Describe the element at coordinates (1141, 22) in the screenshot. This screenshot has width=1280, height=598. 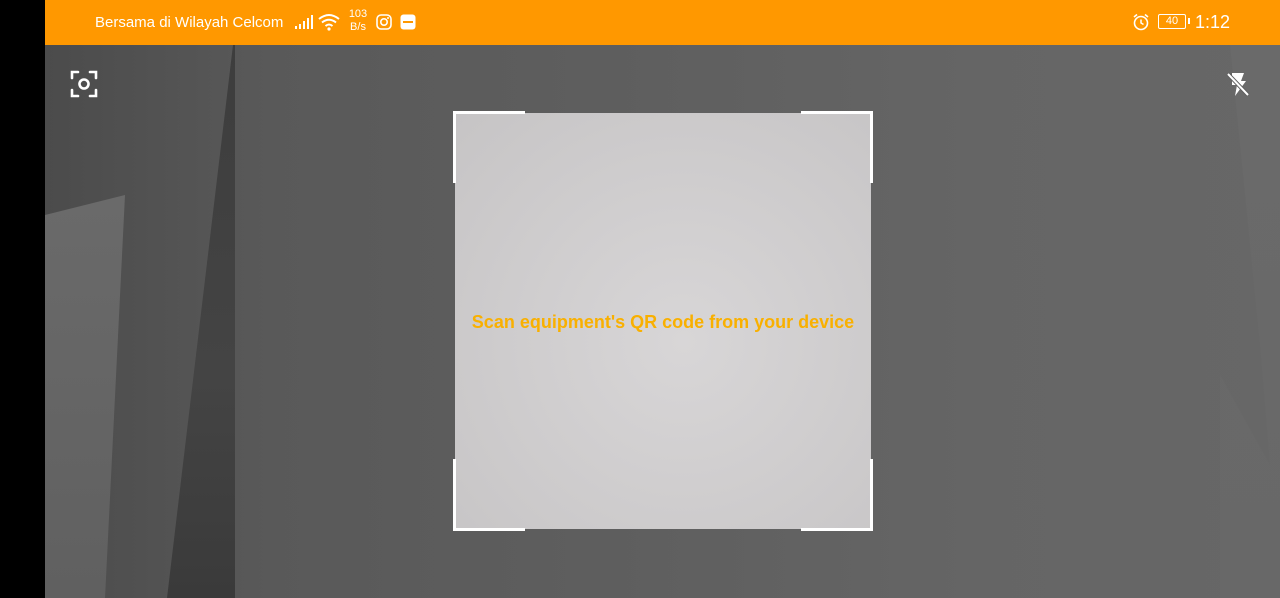
I see `alarm-icon` at that location.